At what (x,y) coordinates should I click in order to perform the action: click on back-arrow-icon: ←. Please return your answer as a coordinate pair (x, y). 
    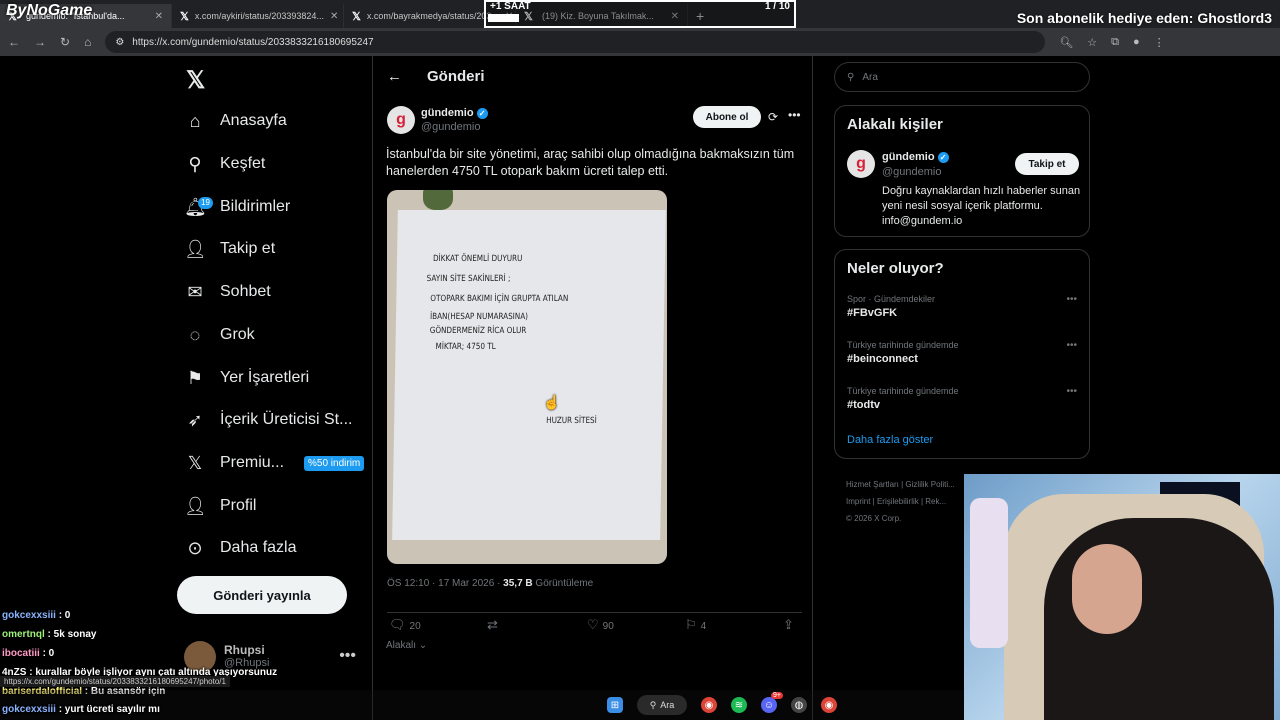
    Looking at the image, I should click on (394, 76).